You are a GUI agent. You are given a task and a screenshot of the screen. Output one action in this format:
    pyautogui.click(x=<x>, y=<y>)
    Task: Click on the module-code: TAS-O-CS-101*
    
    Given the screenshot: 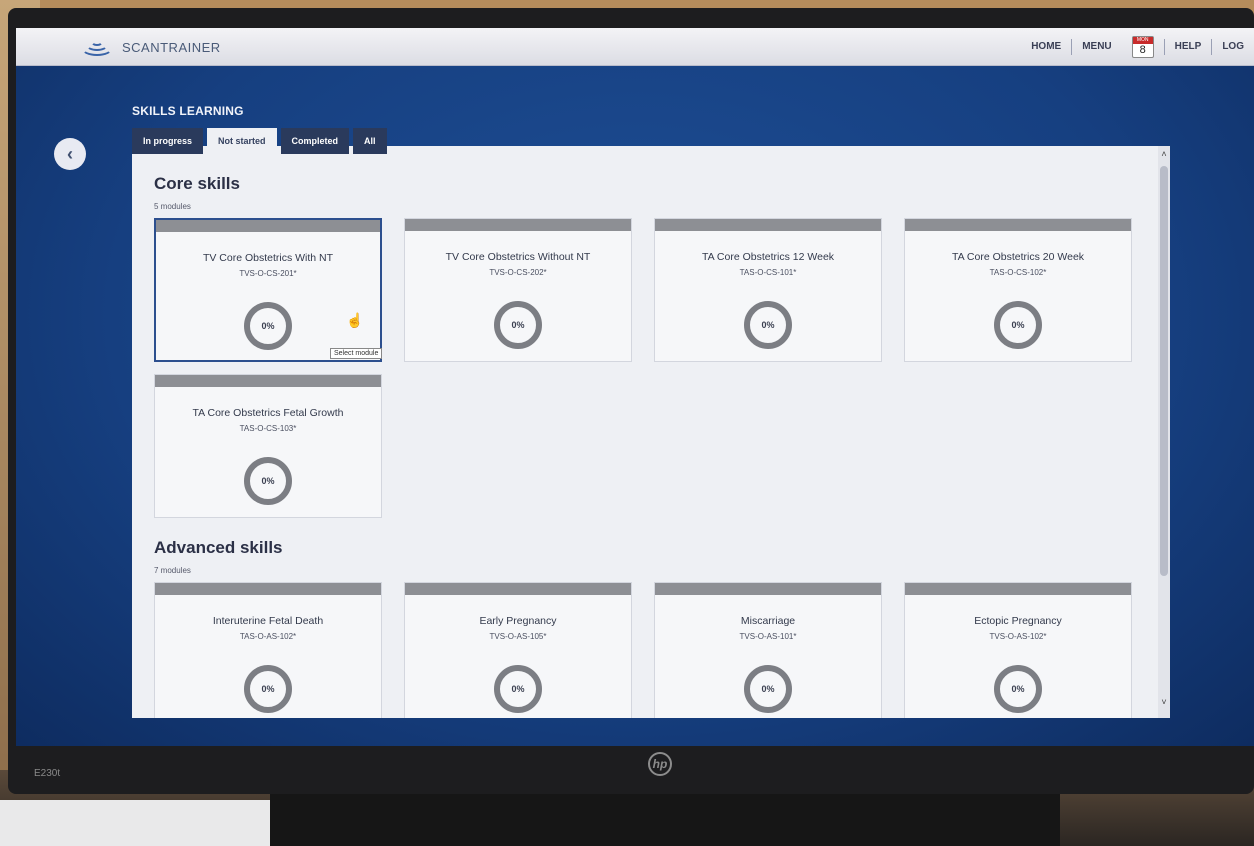 What is the action you would take?
    pyautogui.click(x=768, y=272)
    